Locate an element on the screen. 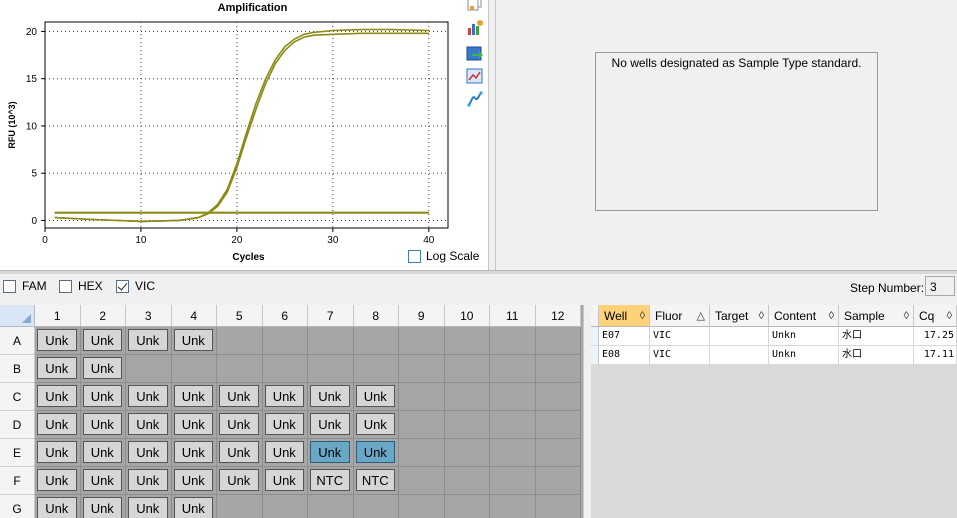 The height and width of the screenshot is (518, 957). plate-cell-B12 is located at coordinates (558, 369).